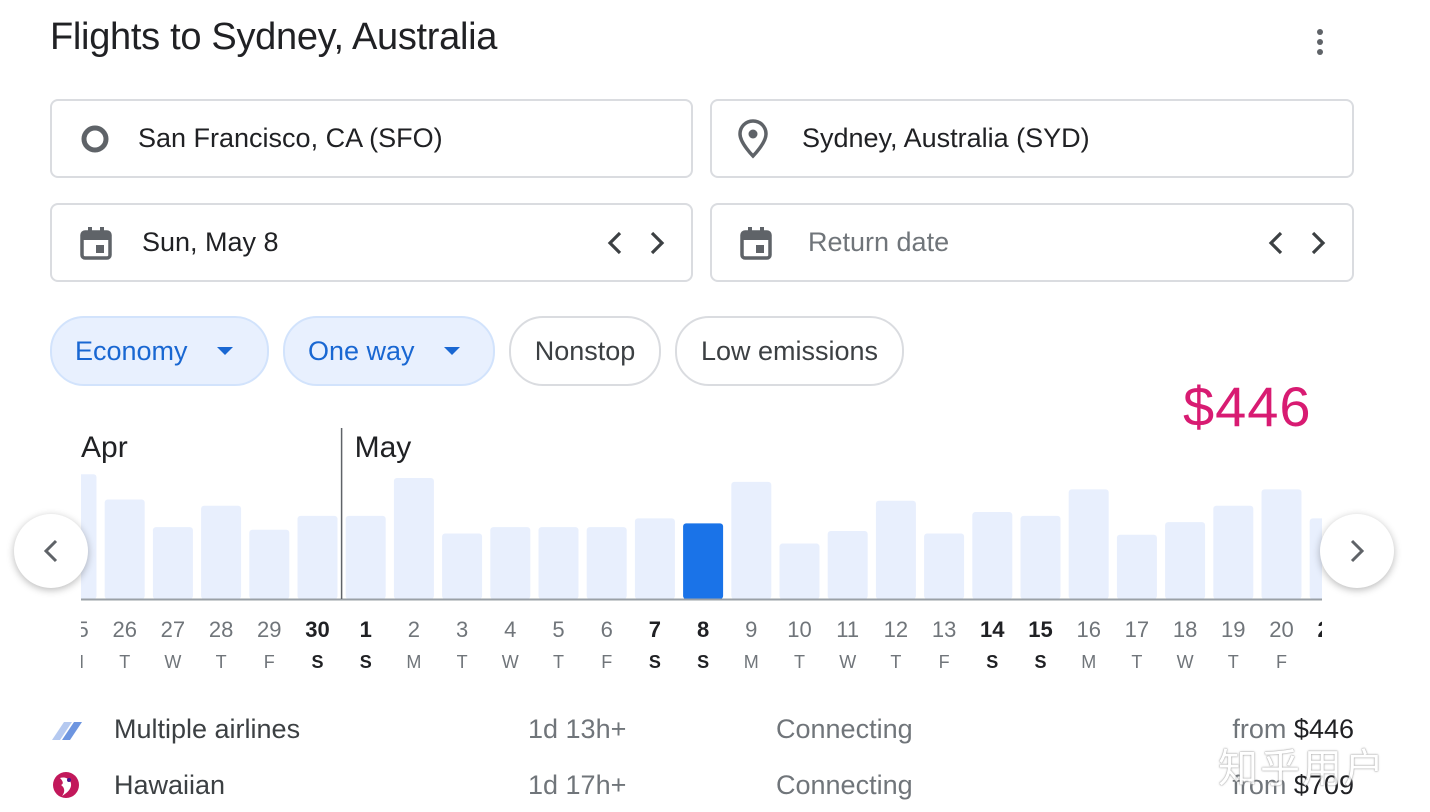 This screenshot has height=812, width=1430. I want to click on hawaiian-logo, so click(66, 788).